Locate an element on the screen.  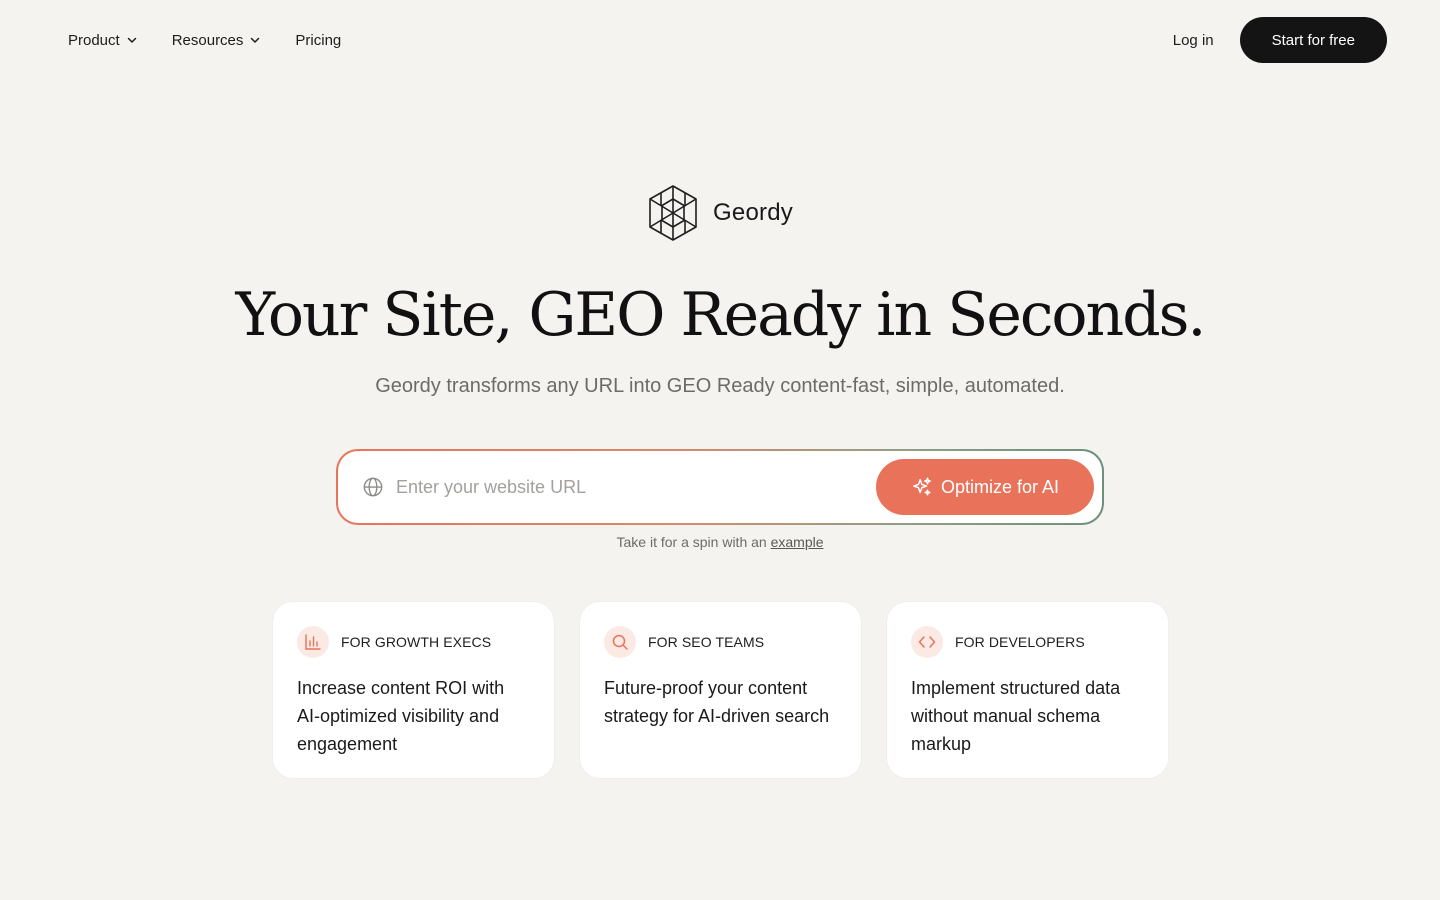
geordy-logo-icon is located at coordinates (673, 213).